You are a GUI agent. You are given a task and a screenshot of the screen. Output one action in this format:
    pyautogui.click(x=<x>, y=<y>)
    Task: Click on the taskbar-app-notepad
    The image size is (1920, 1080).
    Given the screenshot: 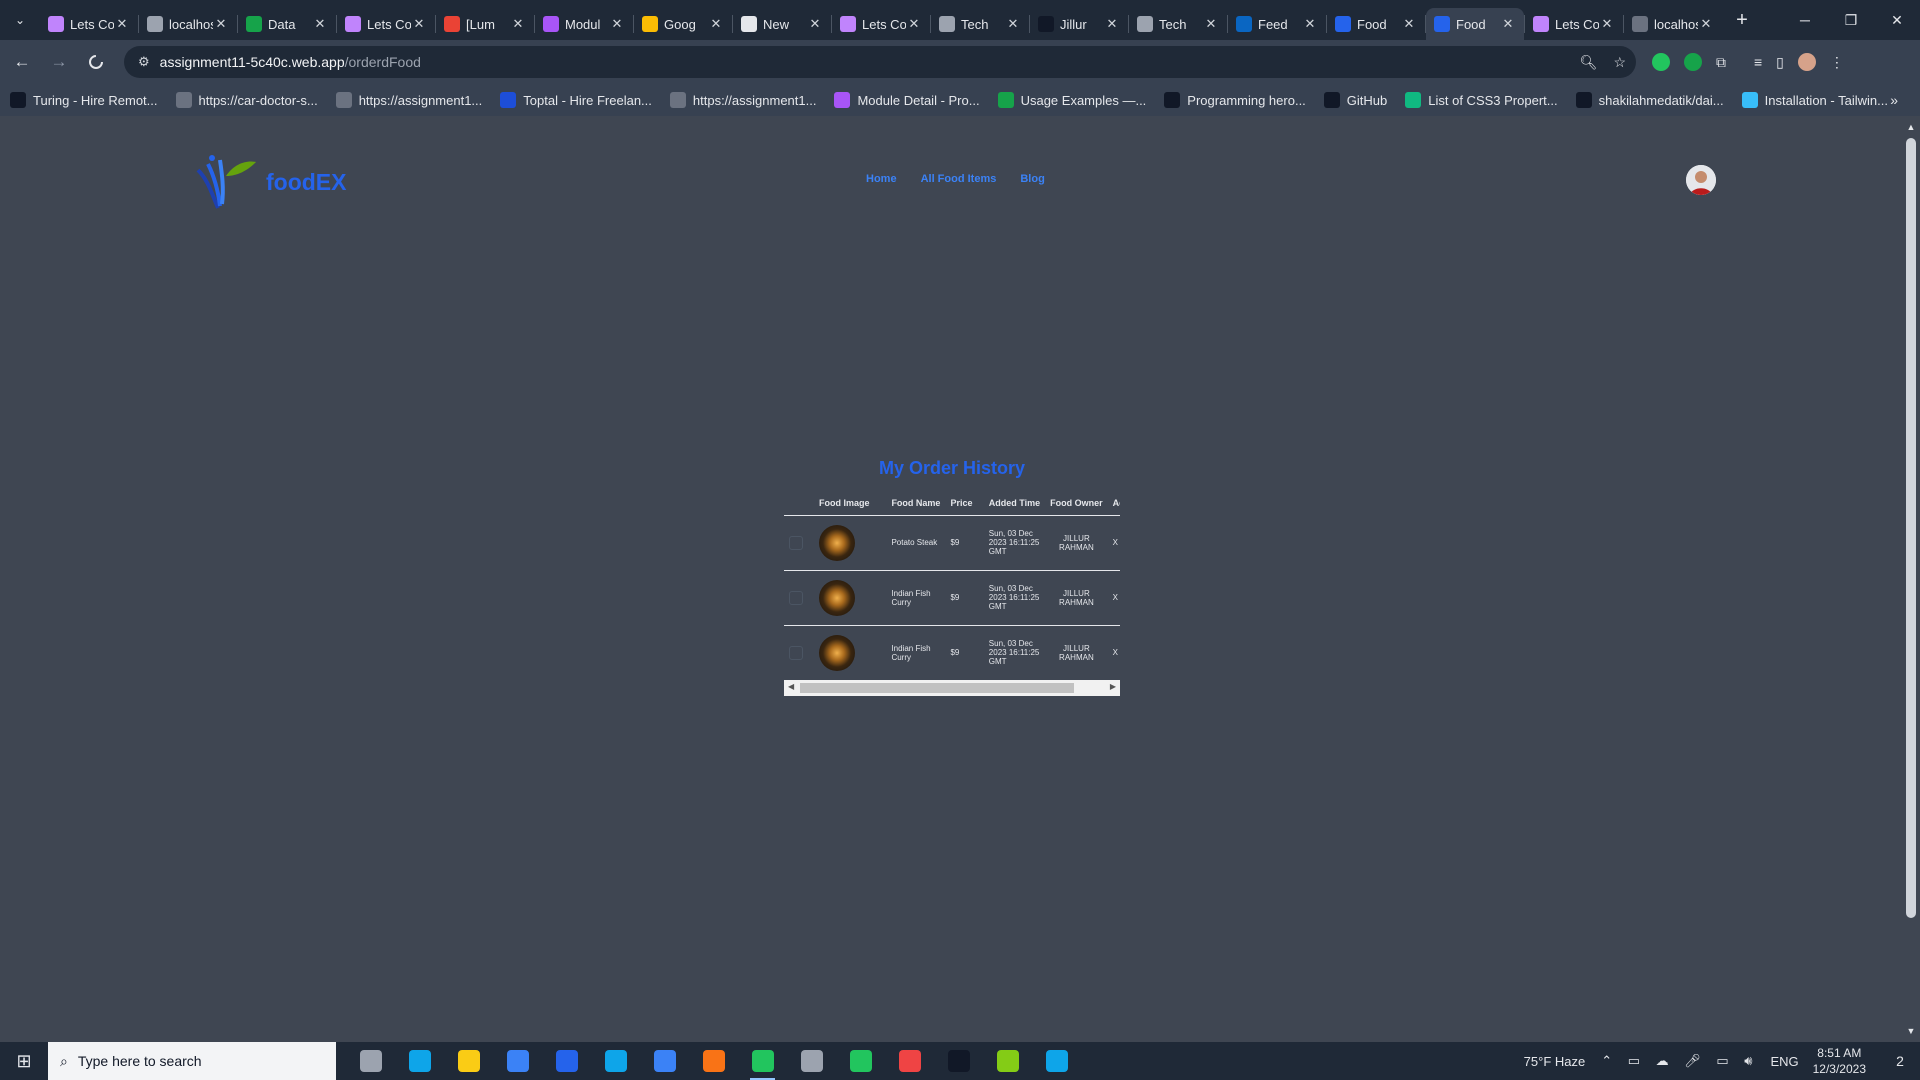 What is the action you would take?
    pyautogui.click(x=1007, y=1061)
    